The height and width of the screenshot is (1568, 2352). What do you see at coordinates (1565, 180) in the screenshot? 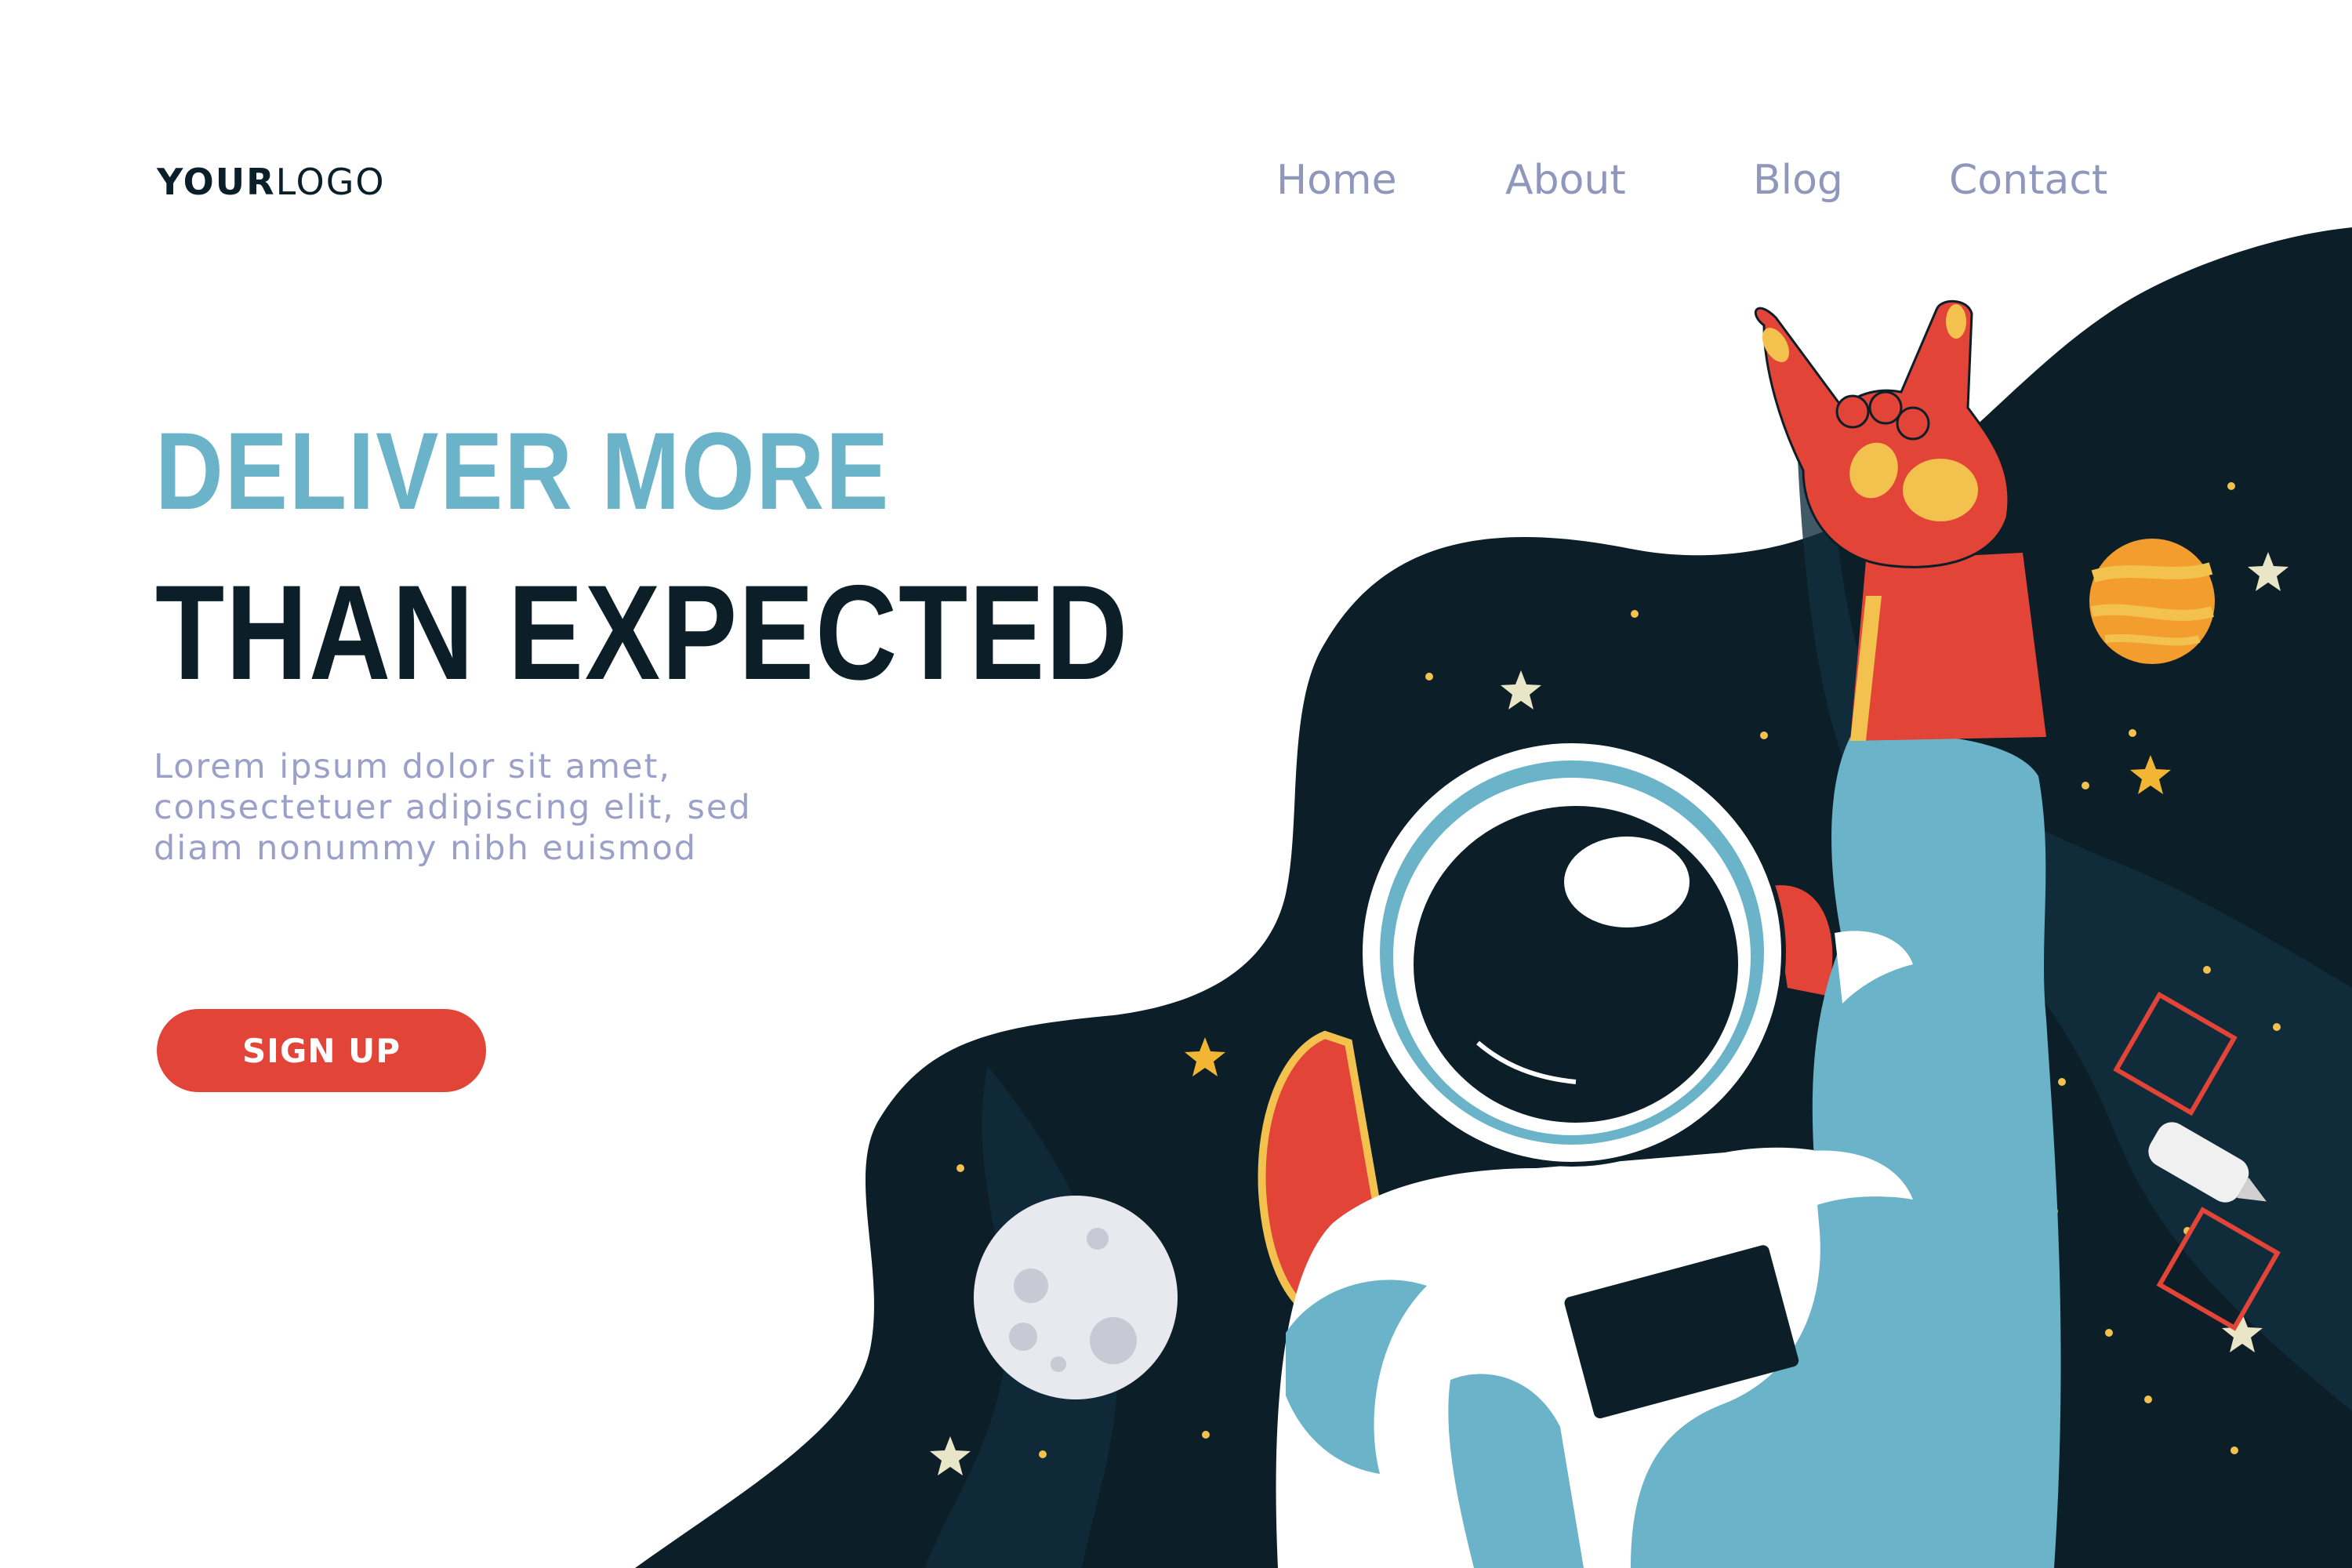
I see `nav-about: About` at bounding box center [1565, 180].